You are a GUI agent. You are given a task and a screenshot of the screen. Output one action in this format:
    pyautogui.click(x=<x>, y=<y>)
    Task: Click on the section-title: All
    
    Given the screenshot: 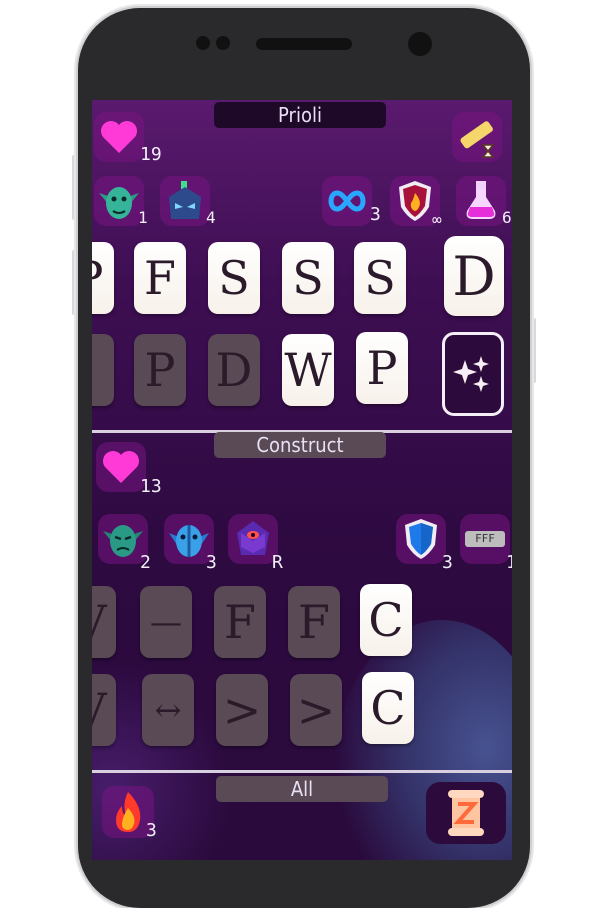 What is the action you would take?
    pyautogui.click(x=302, y=789)
    